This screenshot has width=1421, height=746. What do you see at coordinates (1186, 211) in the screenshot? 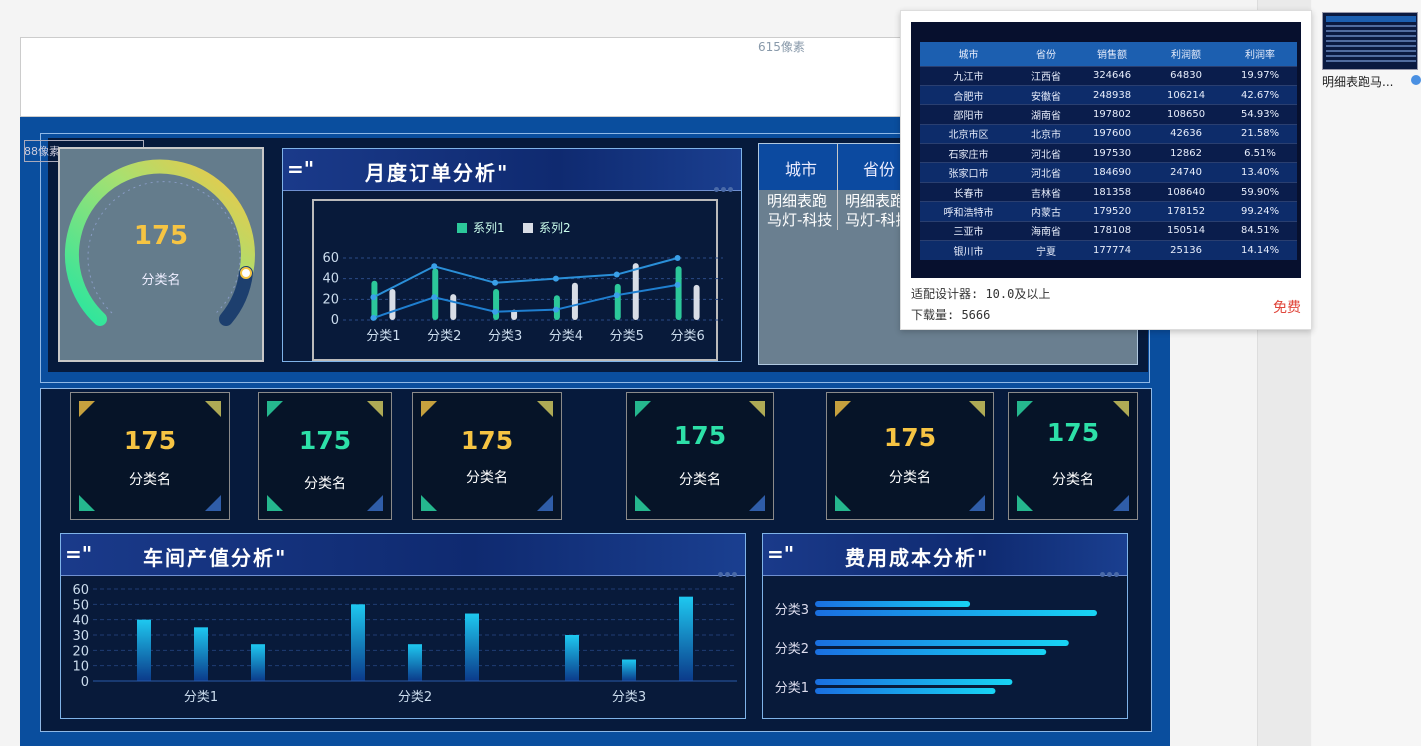
I see `table-cell: 178152` at bounding box center [1186, 211].